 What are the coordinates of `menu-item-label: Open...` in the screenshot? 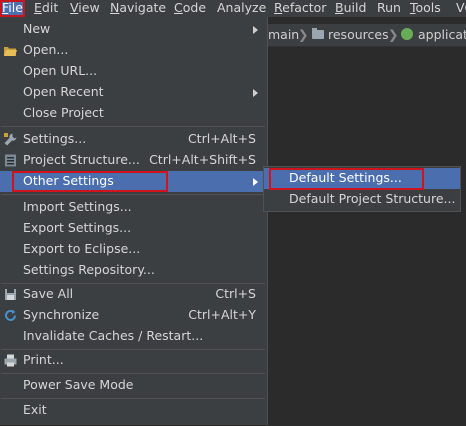 It's located at (46, 49).